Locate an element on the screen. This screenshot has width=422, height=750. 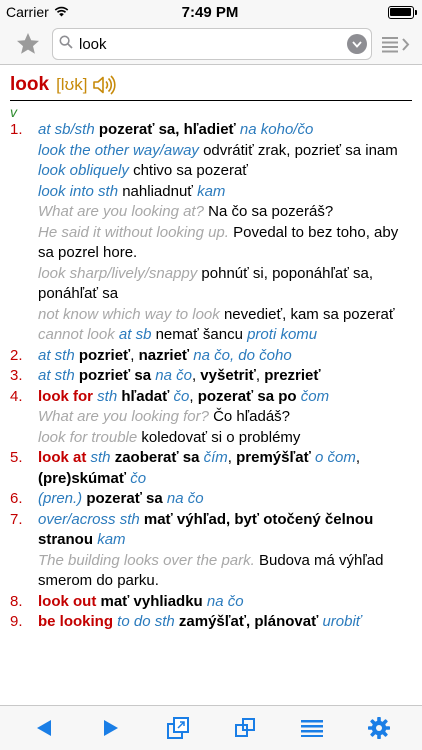
sense-fragment: at sb is located at coordinates (137, 334).